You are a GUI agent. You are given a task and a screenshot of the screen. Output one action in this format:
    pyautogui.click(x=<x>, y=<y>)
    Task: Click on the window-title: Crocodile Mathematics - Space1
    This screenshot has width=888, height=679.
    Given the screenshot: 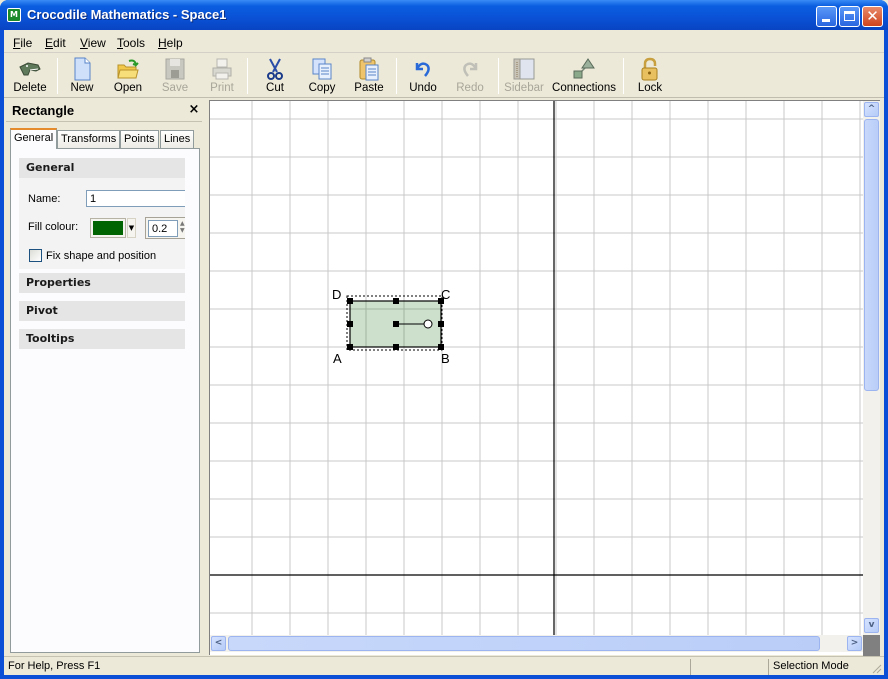 What is the action you would take?
    pyautogui.click(x=127, y=14)
    